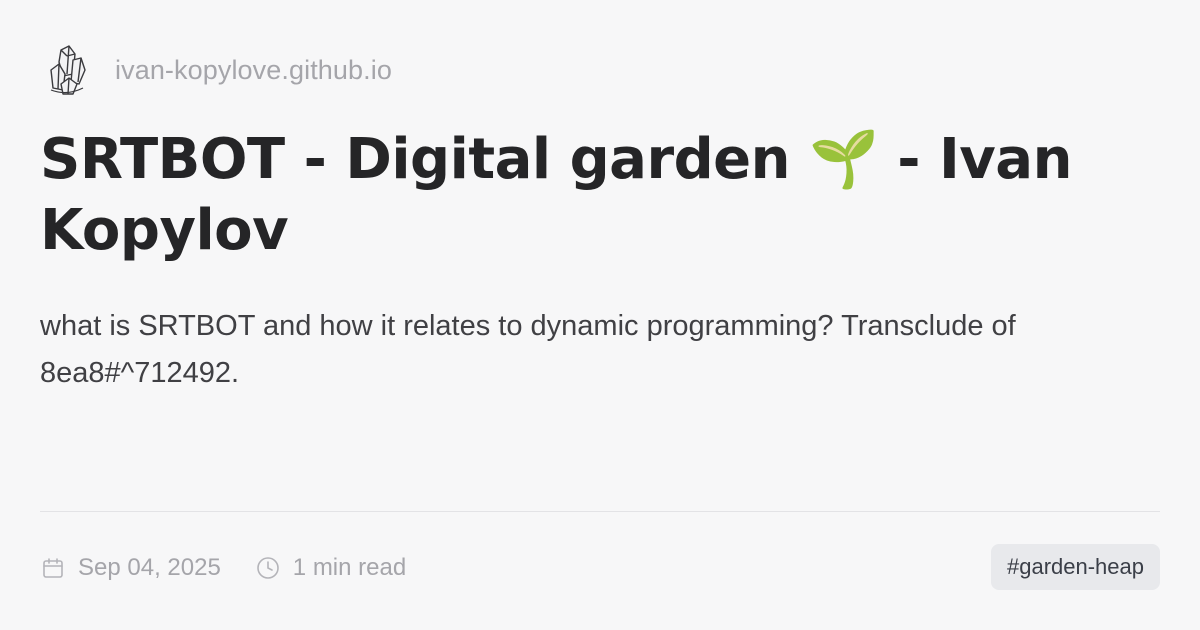  I want to click on clock-icon, so click(268, 568).